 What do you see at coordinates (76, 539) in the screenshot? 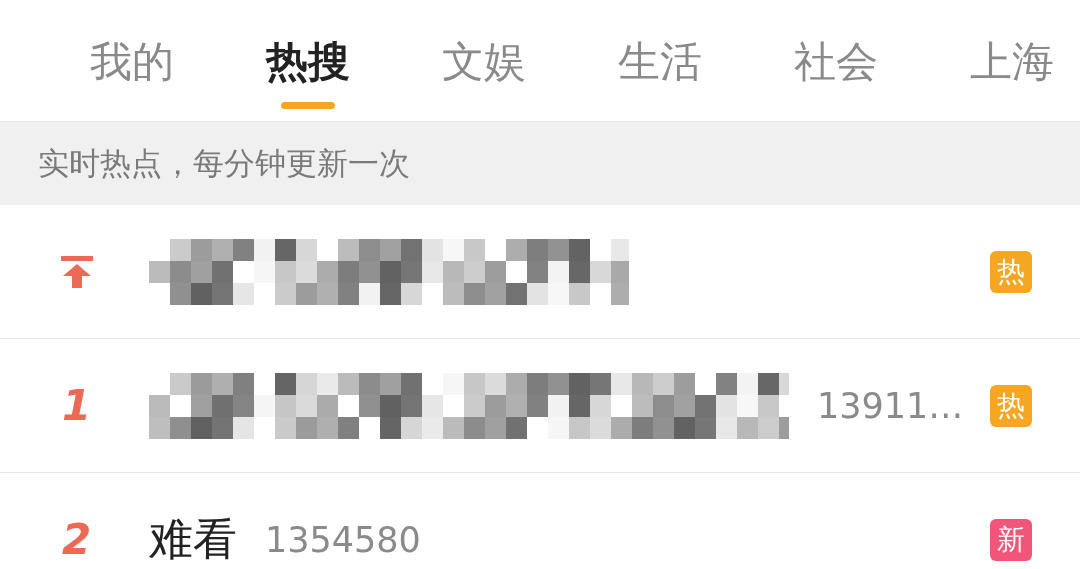
I see `rank-number: 2` at bounding box center [76, 539].